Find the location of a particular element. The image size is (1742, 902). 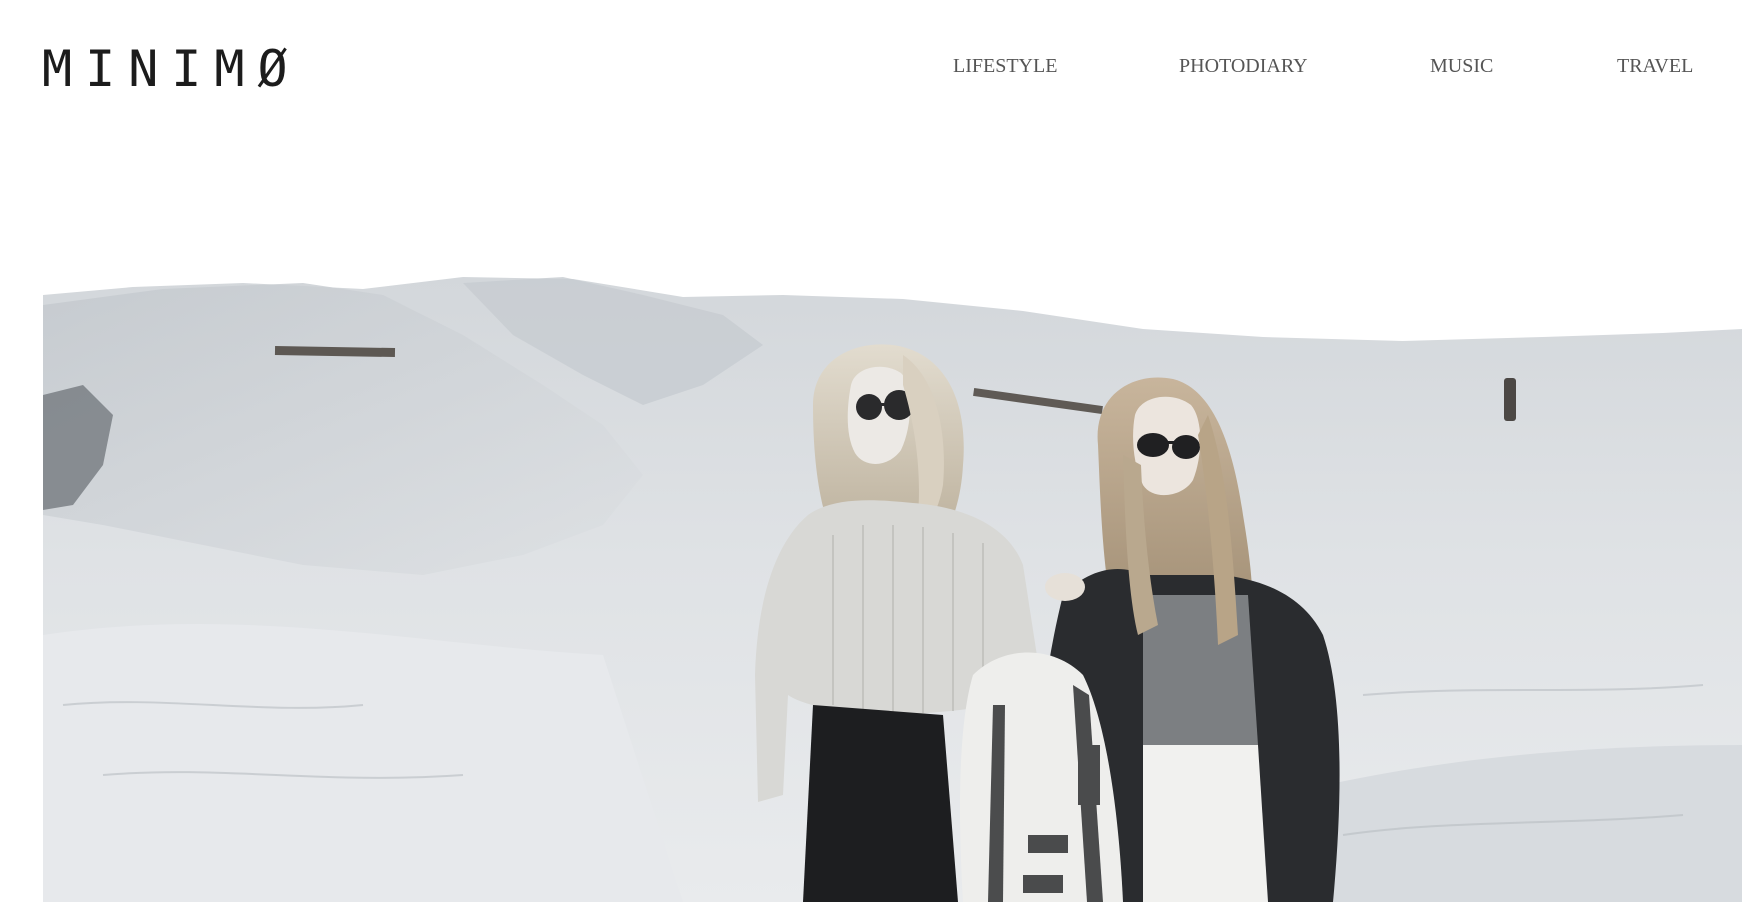

wooden-post-right is located at coordinates (1510, 399).